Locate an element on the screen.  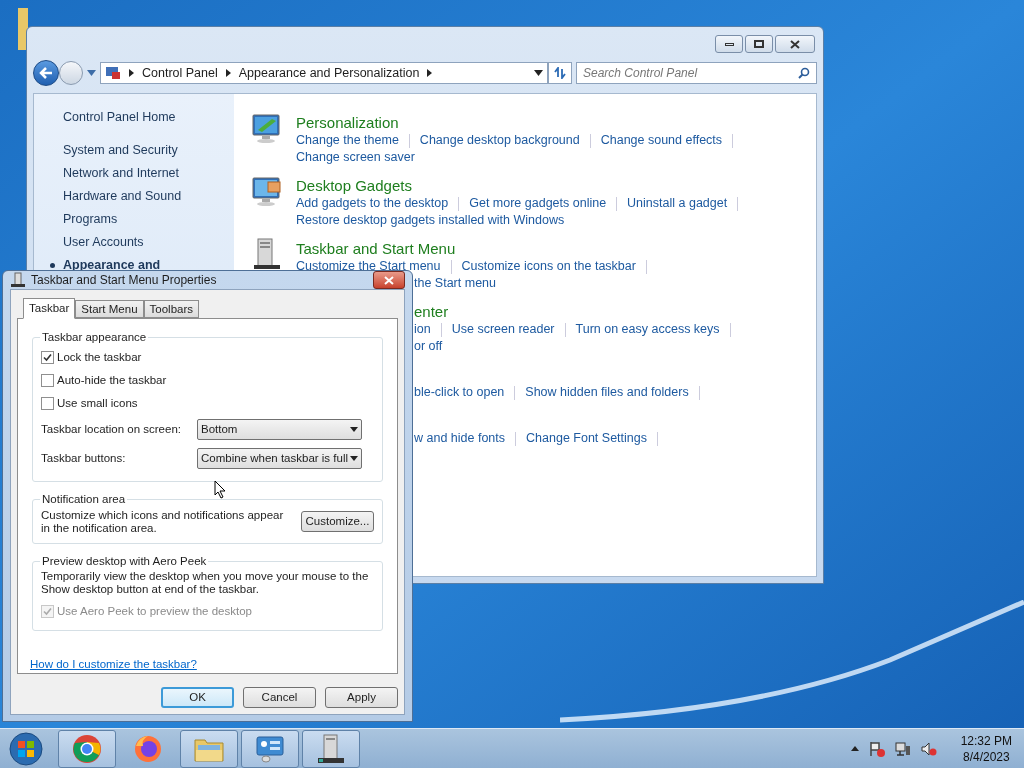
search-field: Search Control Panel is located at coordinates (696, 73).